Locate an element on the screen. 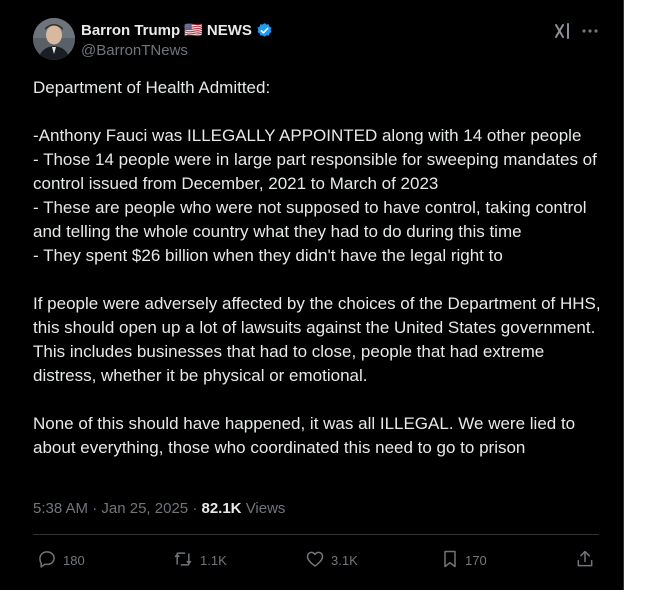 Image resolution: width=648 pixels, height=600 pixels. repost-icon is located at coordinates (183, 560).